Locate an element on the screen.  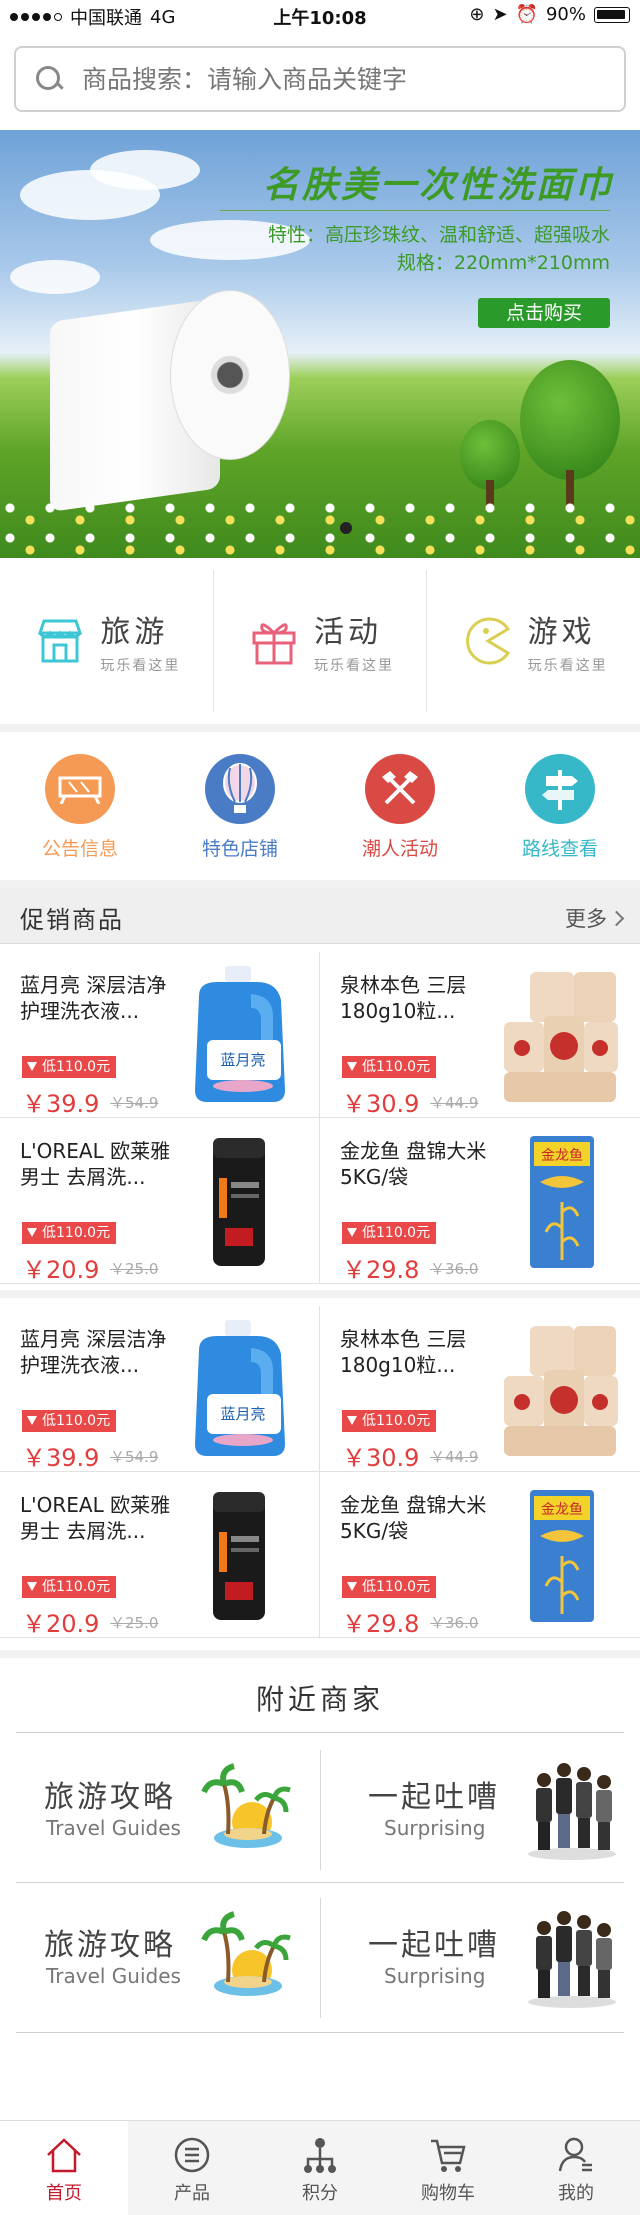
towel-roll-image is located at coordinates (180, 401).